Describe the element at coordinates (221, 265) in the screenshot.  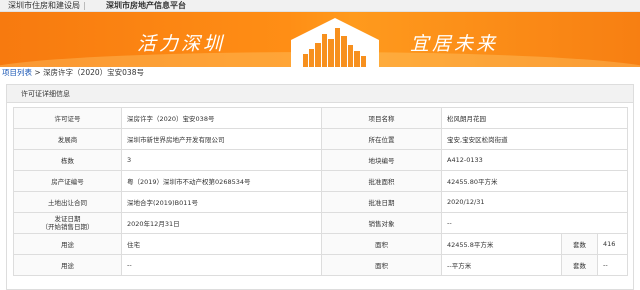
I see `usage-value: --` at that location.